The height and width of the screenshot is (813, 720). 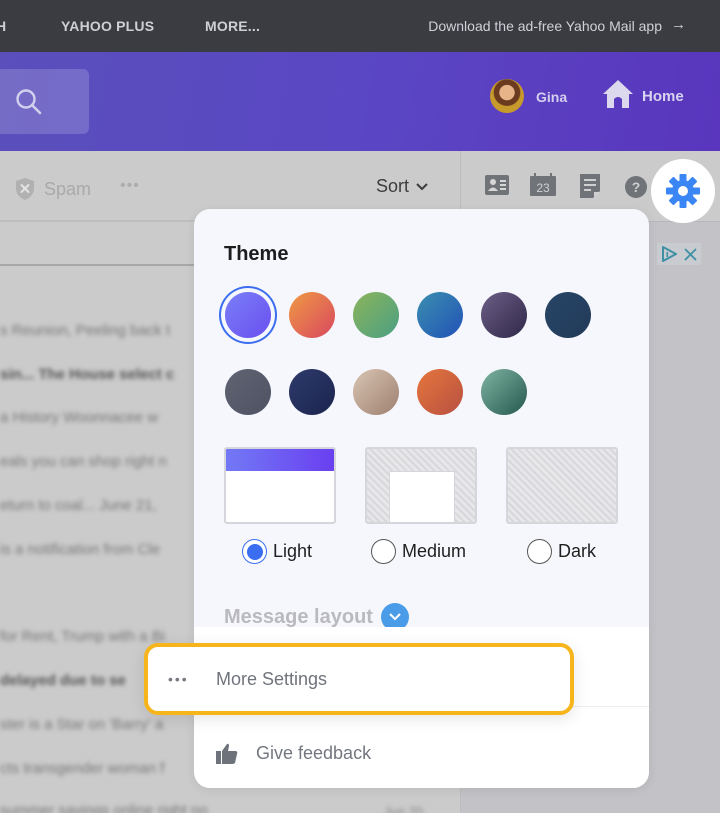 What do you see at coordinates (376, 315) in the screenshot?
I see `theme-swatch-green` at bounding box center [376, 315].